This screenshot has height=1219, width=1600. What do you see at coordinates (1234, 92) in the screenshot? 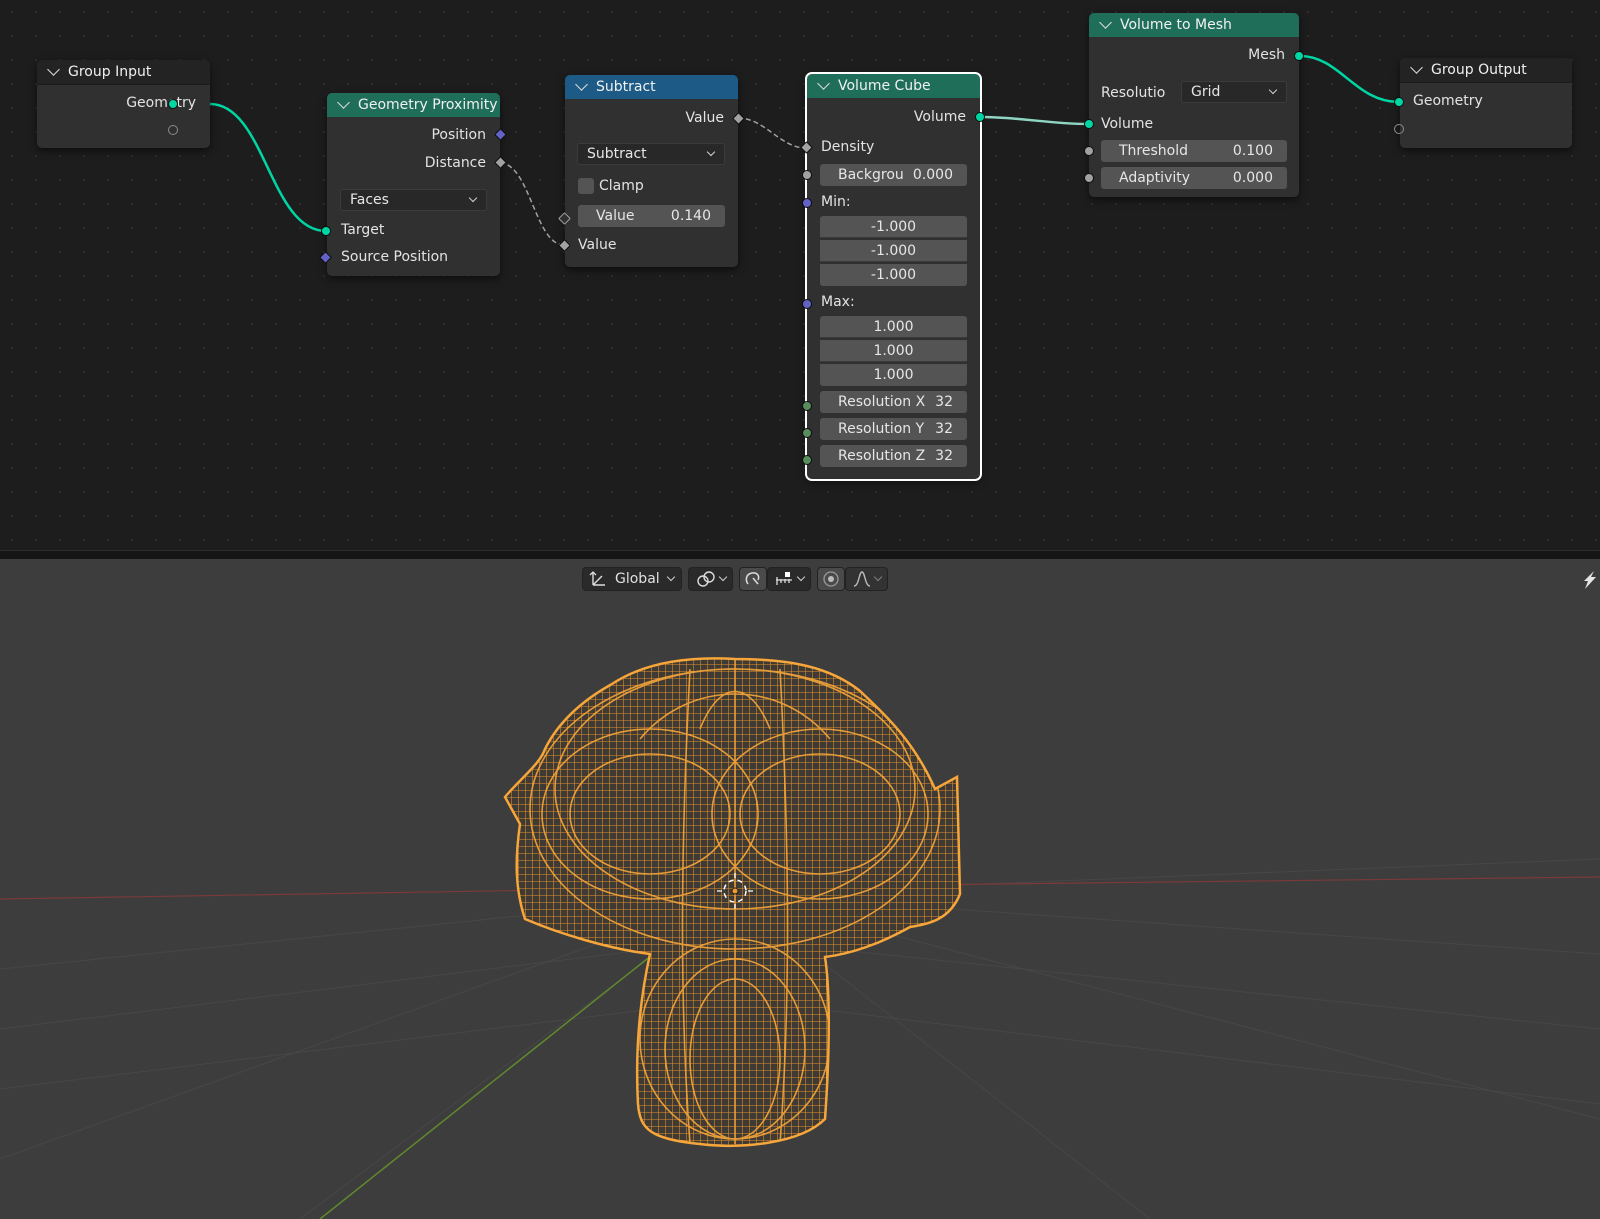
I see `resolution-dropdown: Grid` at bounding box center [1234, 92].